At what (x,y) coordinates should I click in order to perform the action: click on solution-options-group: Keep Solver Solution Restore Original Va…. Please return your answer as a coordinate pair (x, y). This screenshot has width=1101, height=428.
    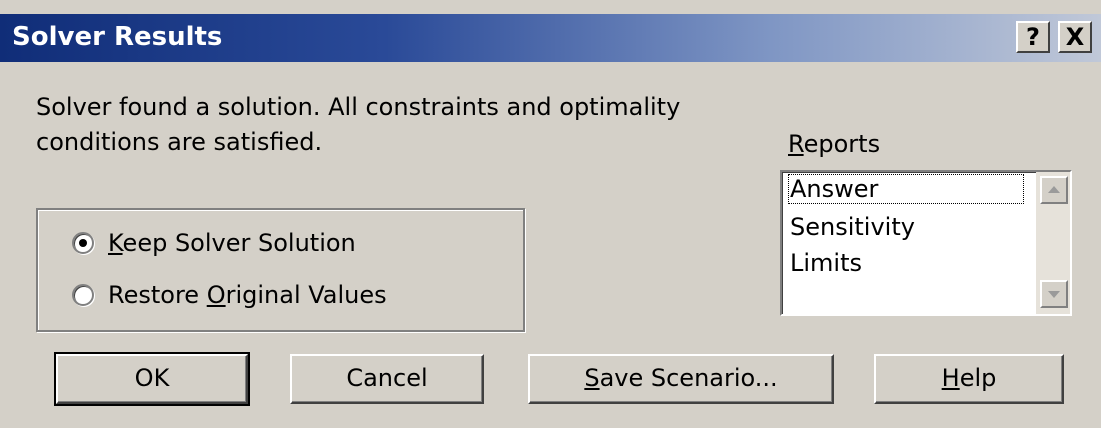
    Looking at the image, I should click on (280, 270).